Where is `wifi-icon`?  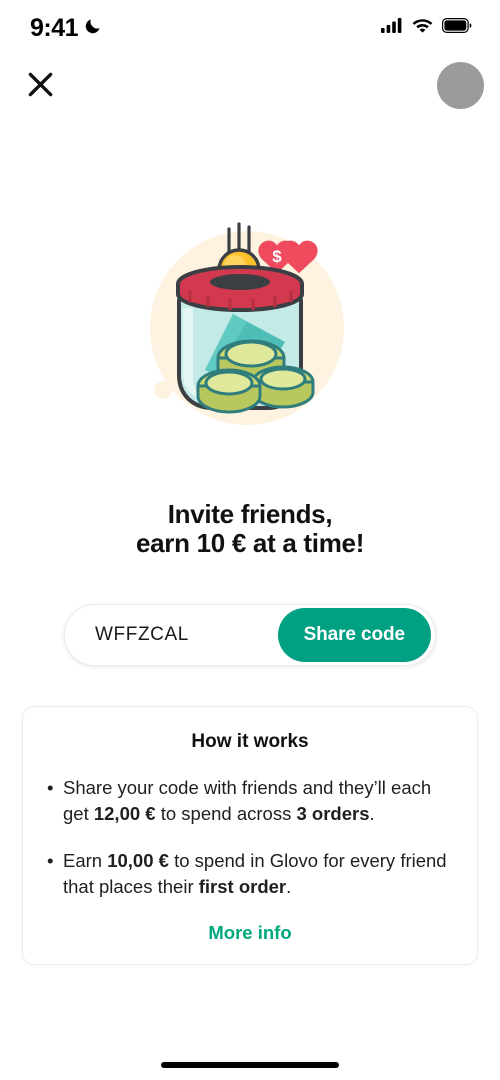 wifi-icon is located at coordinates (422, 28).